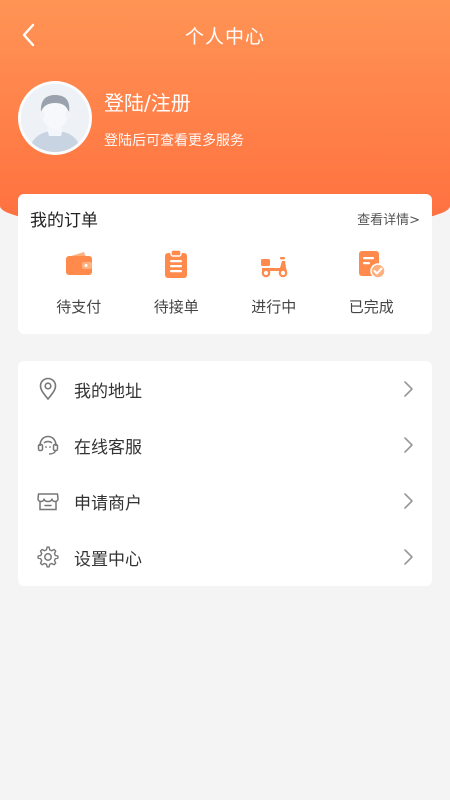 Image resolution: width=450 pixels, height=800 pixels. What do you see at coordinates (174, 101) in the screenshot?
I see `login-register-link: 登陆/注册` at bounding box center [174, 101].